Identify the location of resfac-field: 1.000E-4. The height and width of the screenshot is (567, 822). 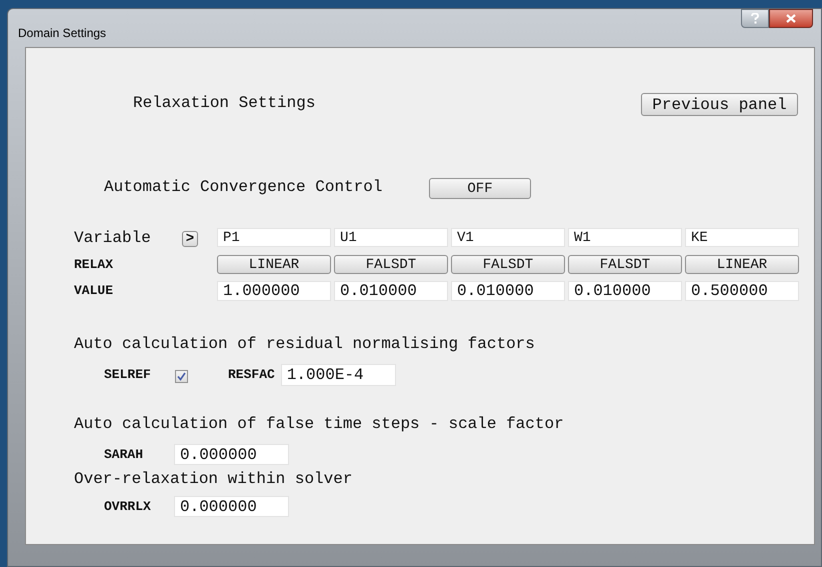
(338, 375).